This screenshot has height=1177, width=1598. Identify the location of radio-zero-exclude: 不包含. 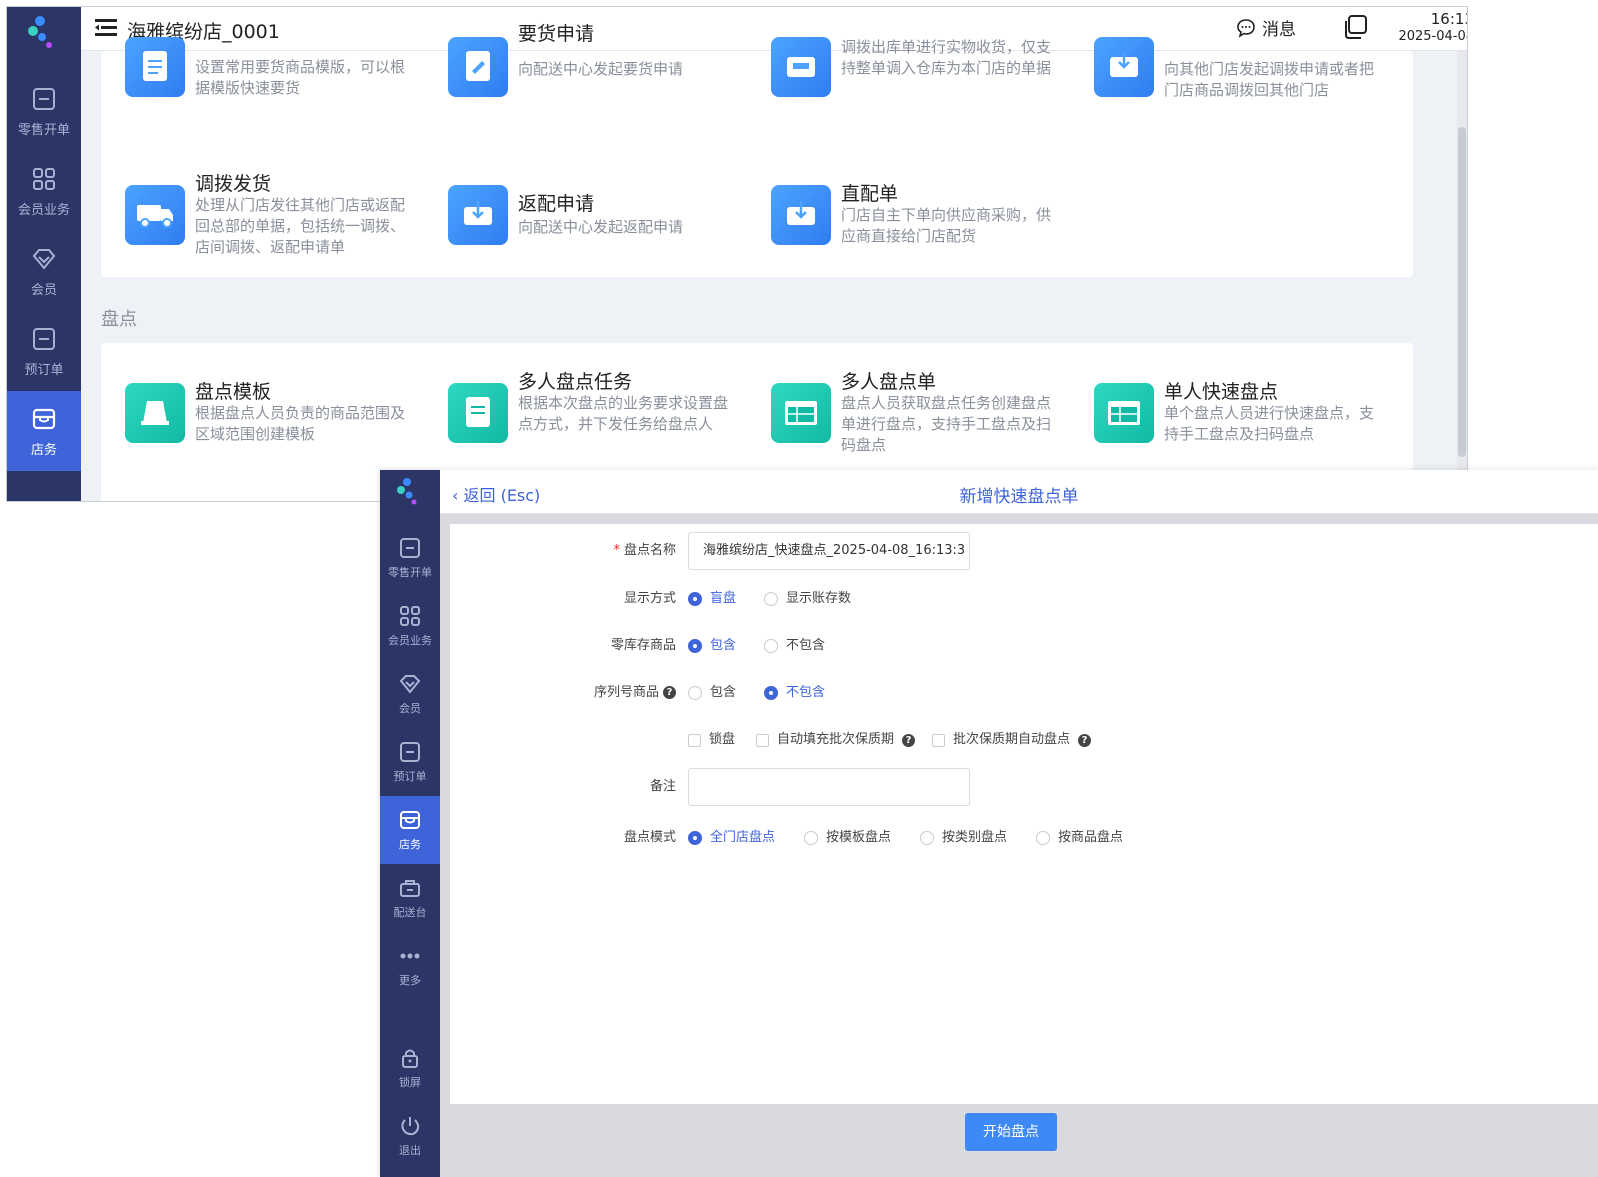
(794, 646).